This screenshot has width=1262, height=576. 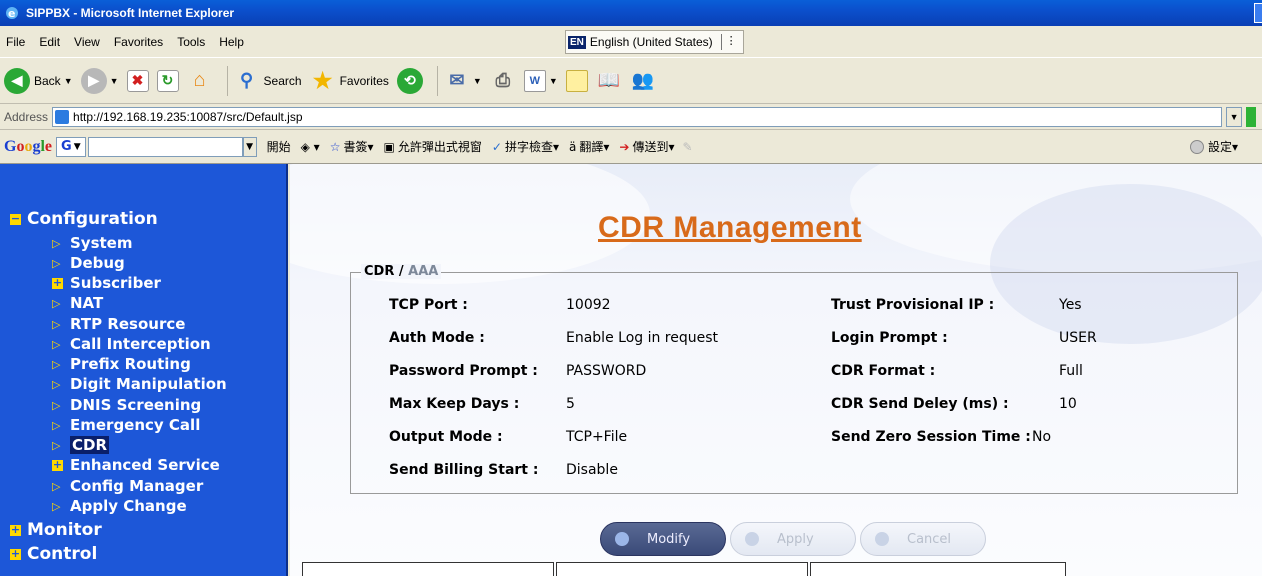 I want to click on sidebar-item-nat: ▷ NAT, so click(x=77, y=303).